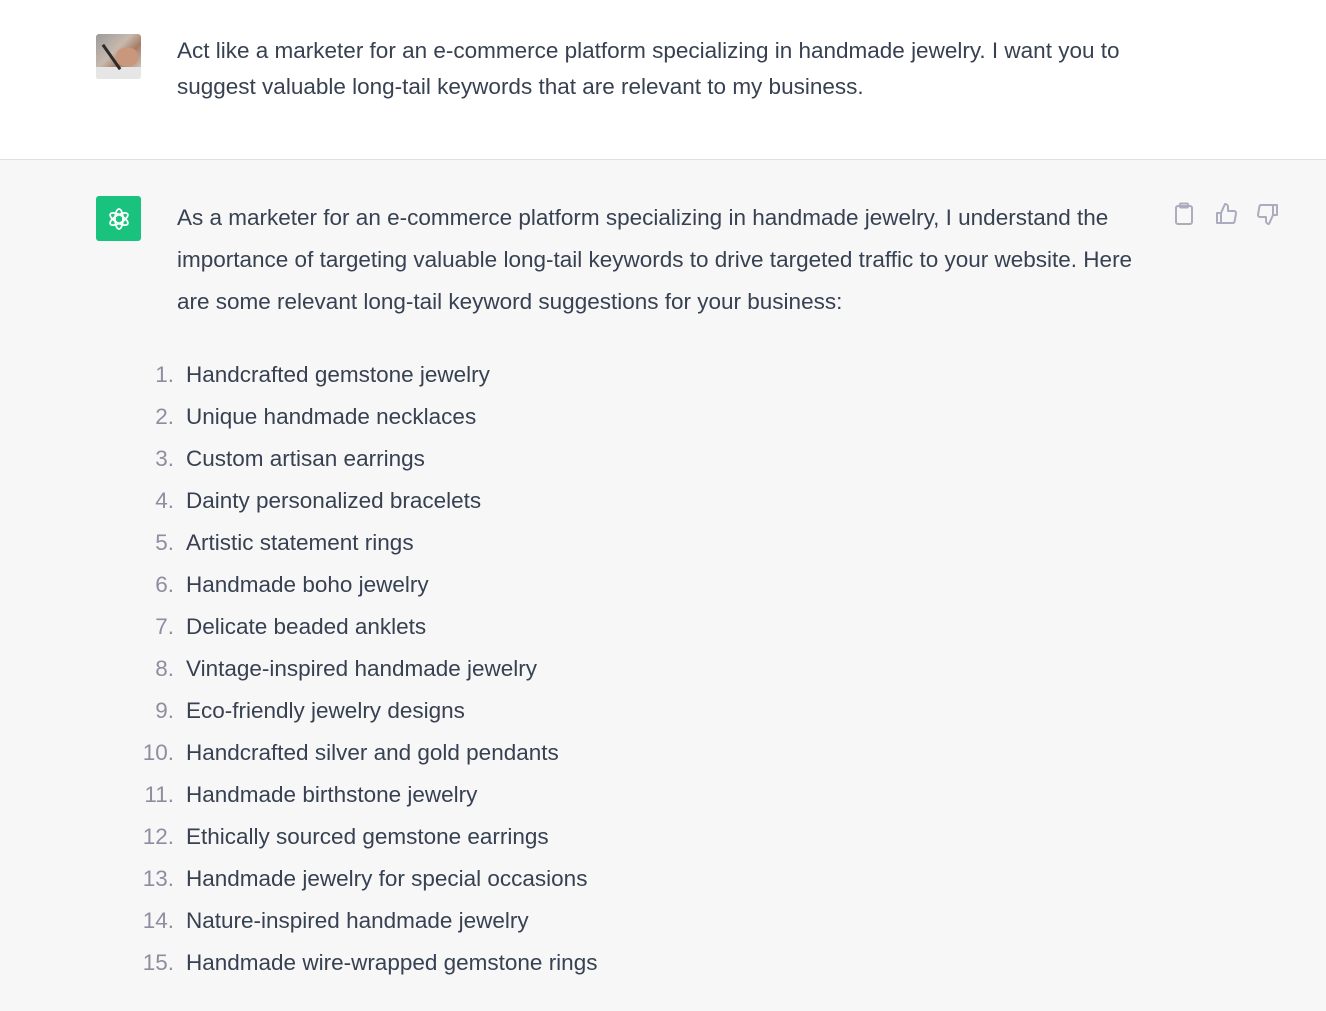  I want to click on thumbs-down-button, so click(1268, 214).